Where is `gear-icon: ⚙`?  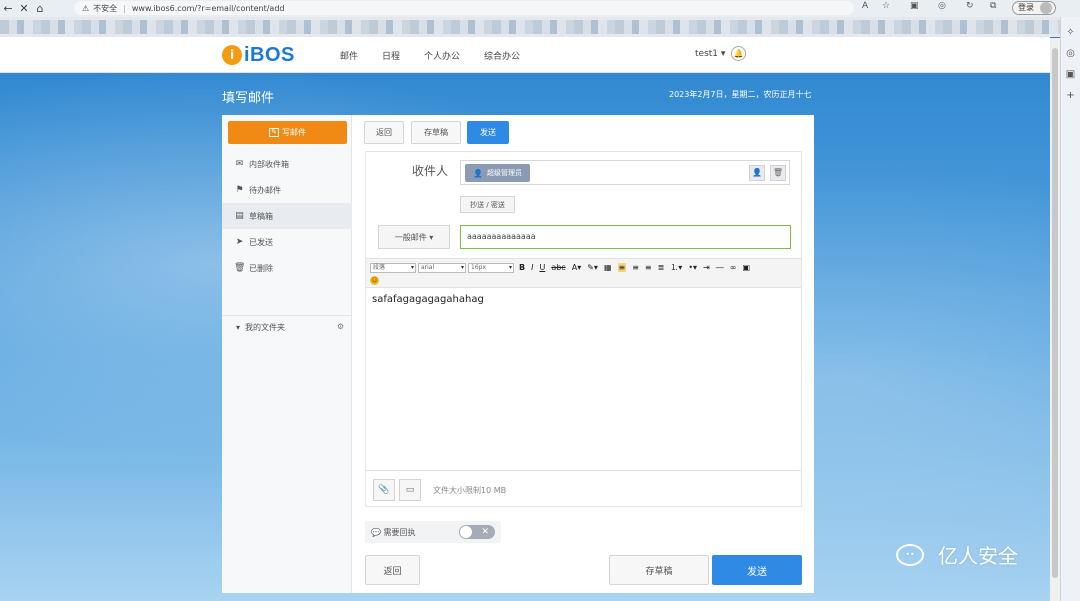 gear-icon: ⚙ is located at coordinates (340, 326).